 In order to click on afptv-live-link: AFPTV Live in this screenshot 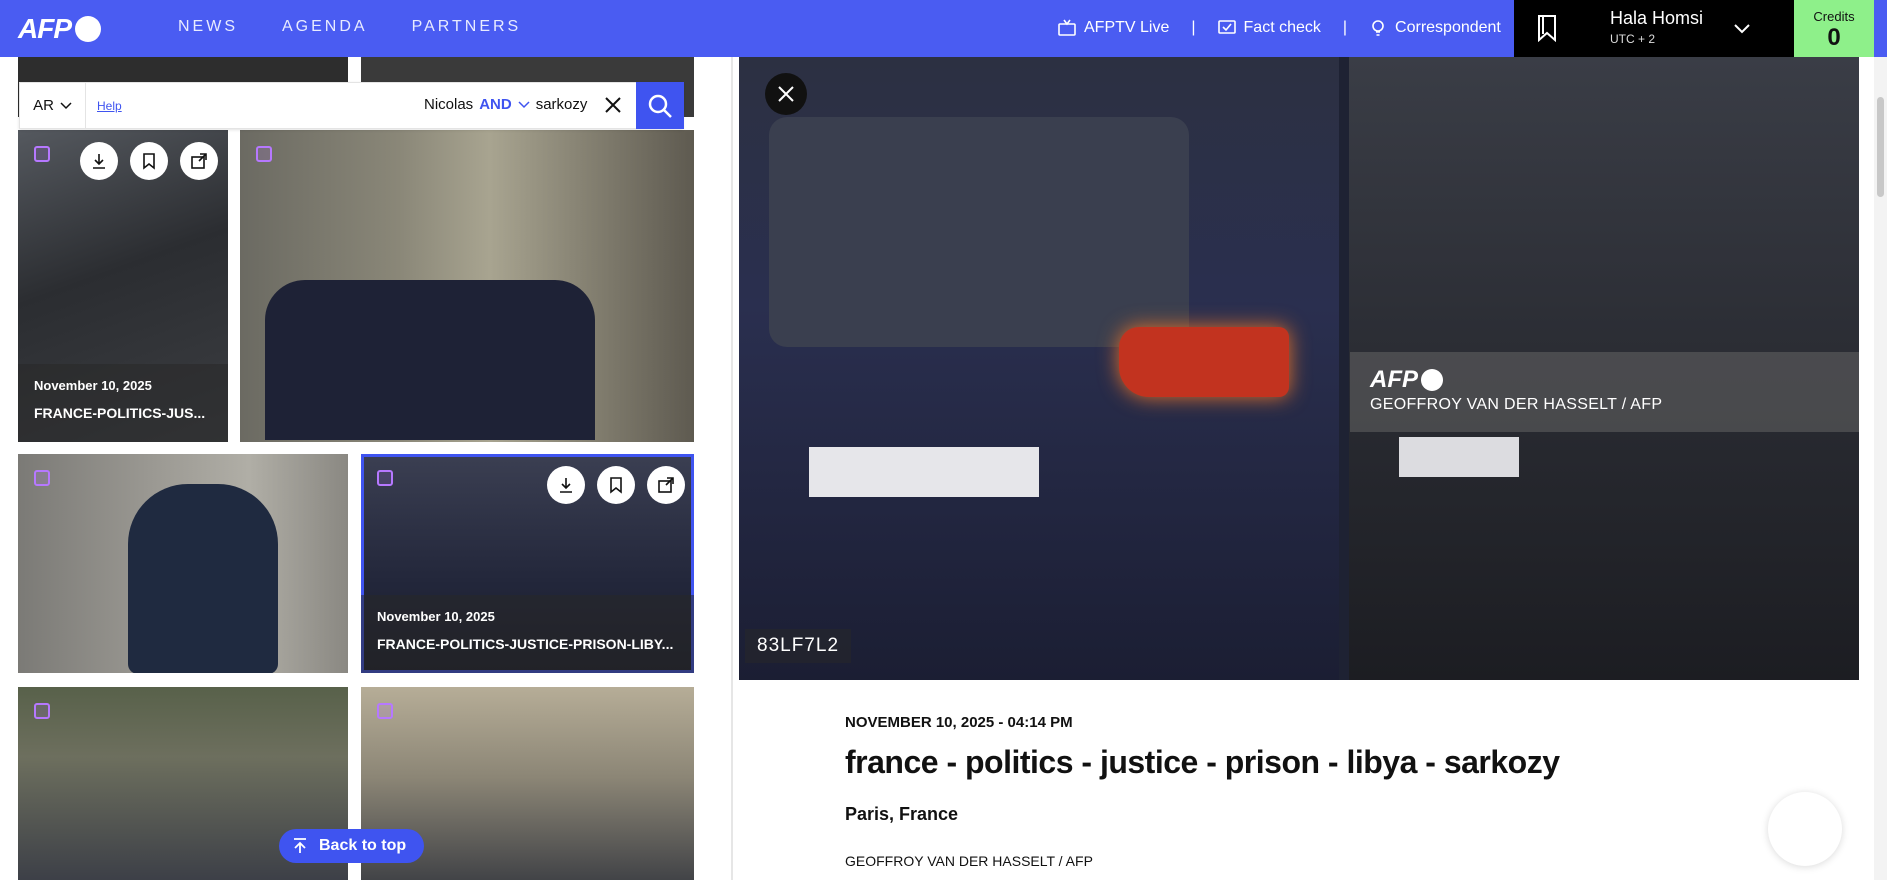, I will do `click(1113, 28)`.